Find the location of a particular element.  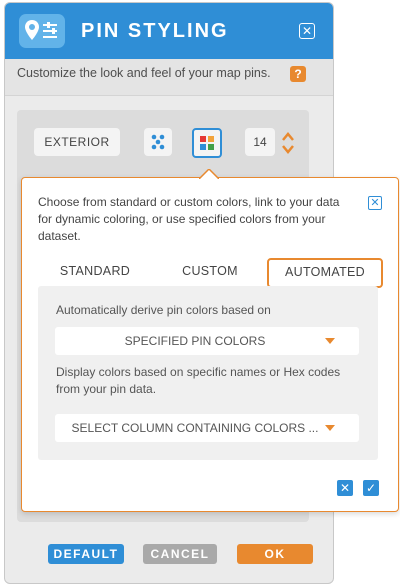

color-swatch-button is located at coordinates (207, 143).